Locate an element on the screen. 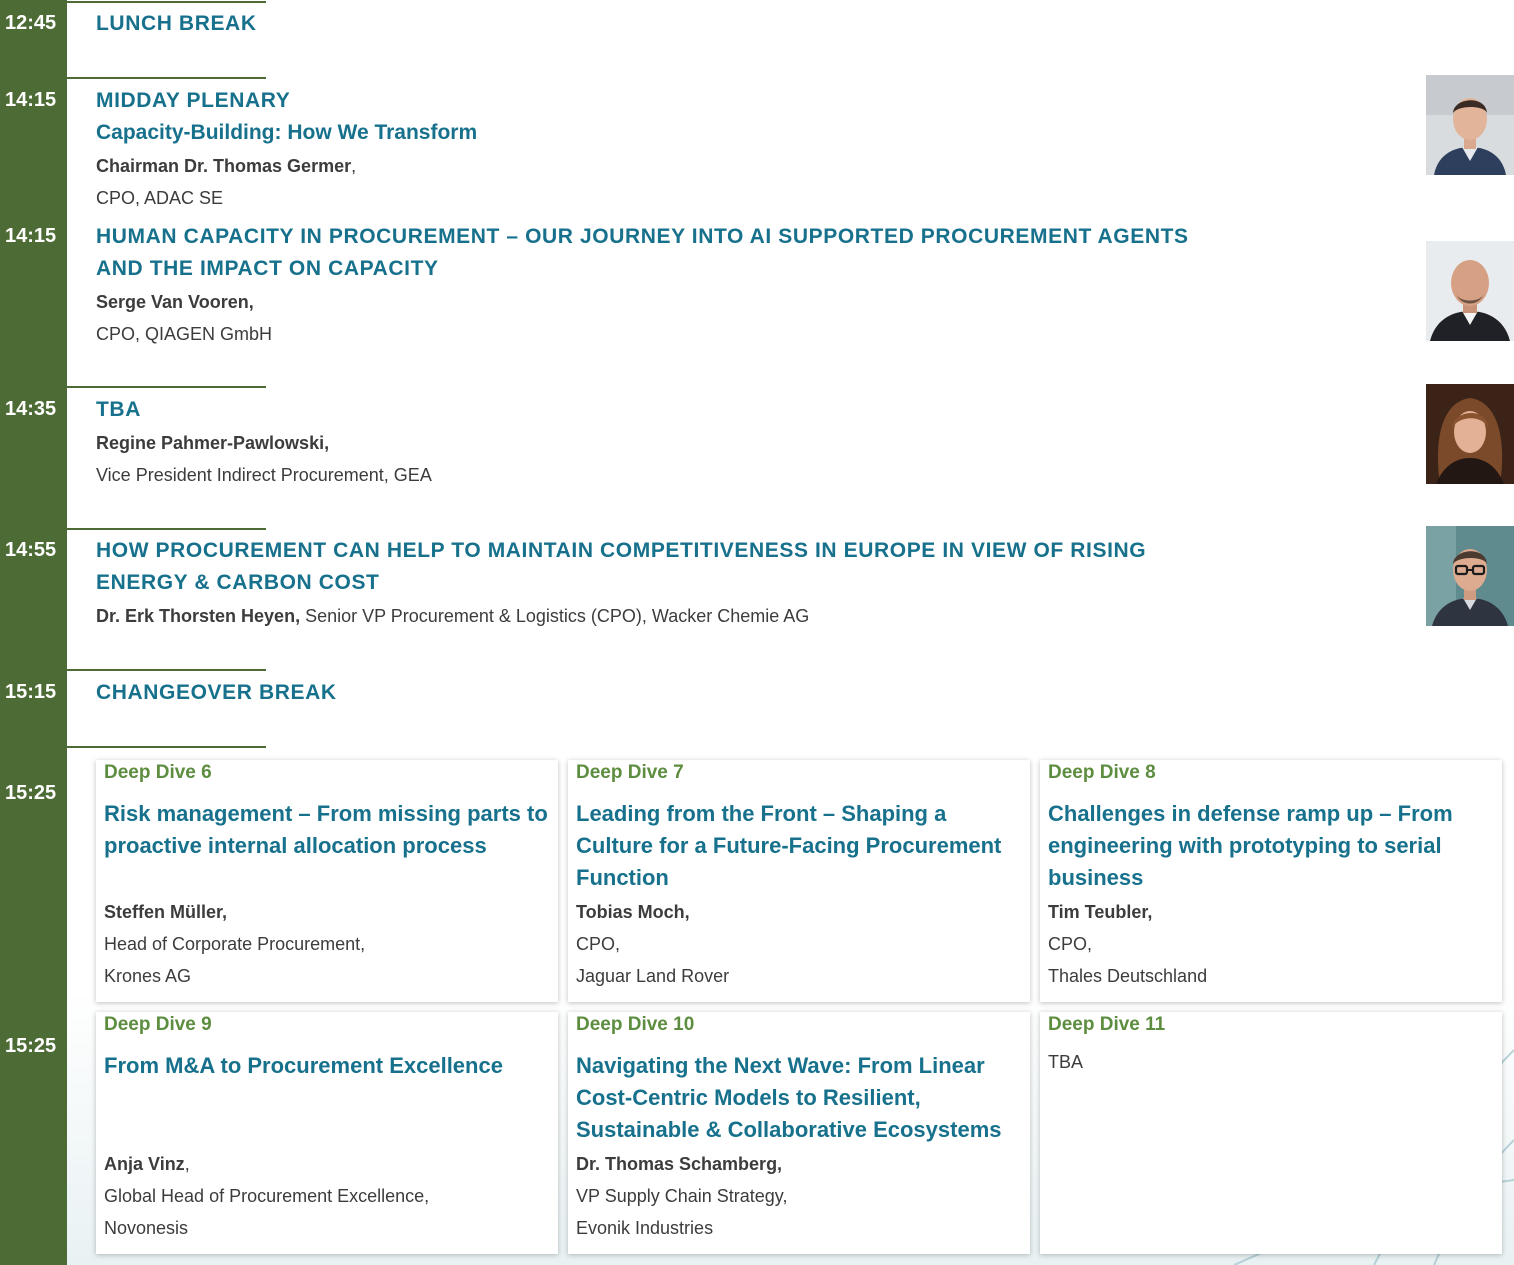 The height and width of the screenshot is (1265, 1514). session-title: MIDDAY PLENARY is located at coordinates (193, 100).